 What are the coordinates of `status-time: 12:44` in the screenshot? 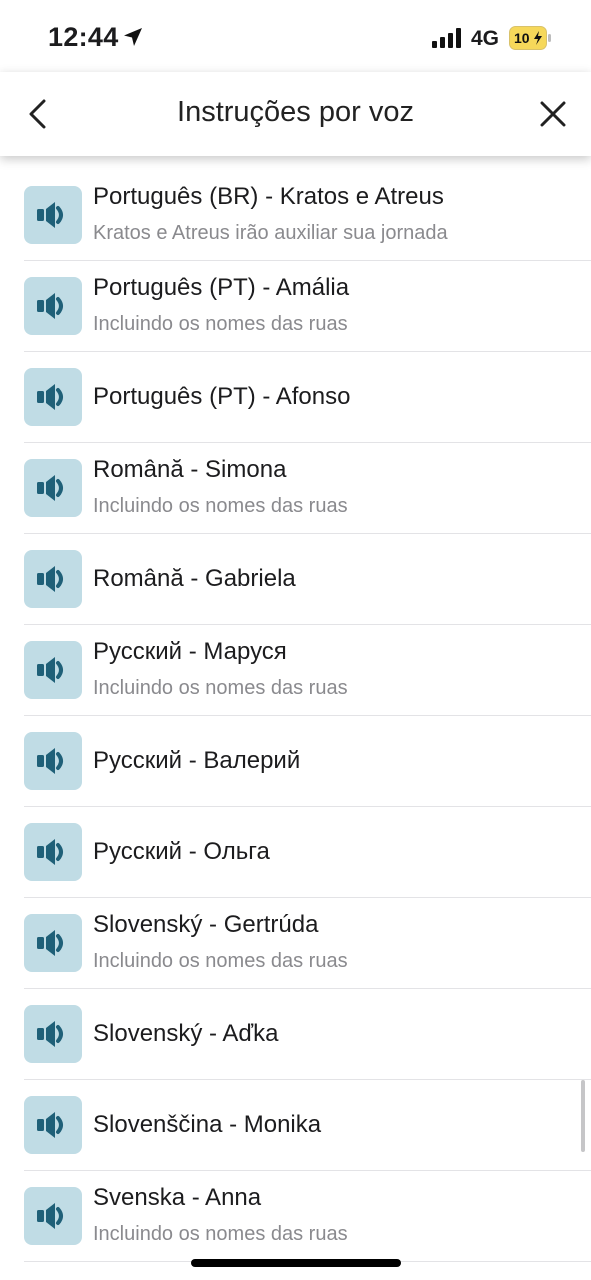 It's located at (83, 37).